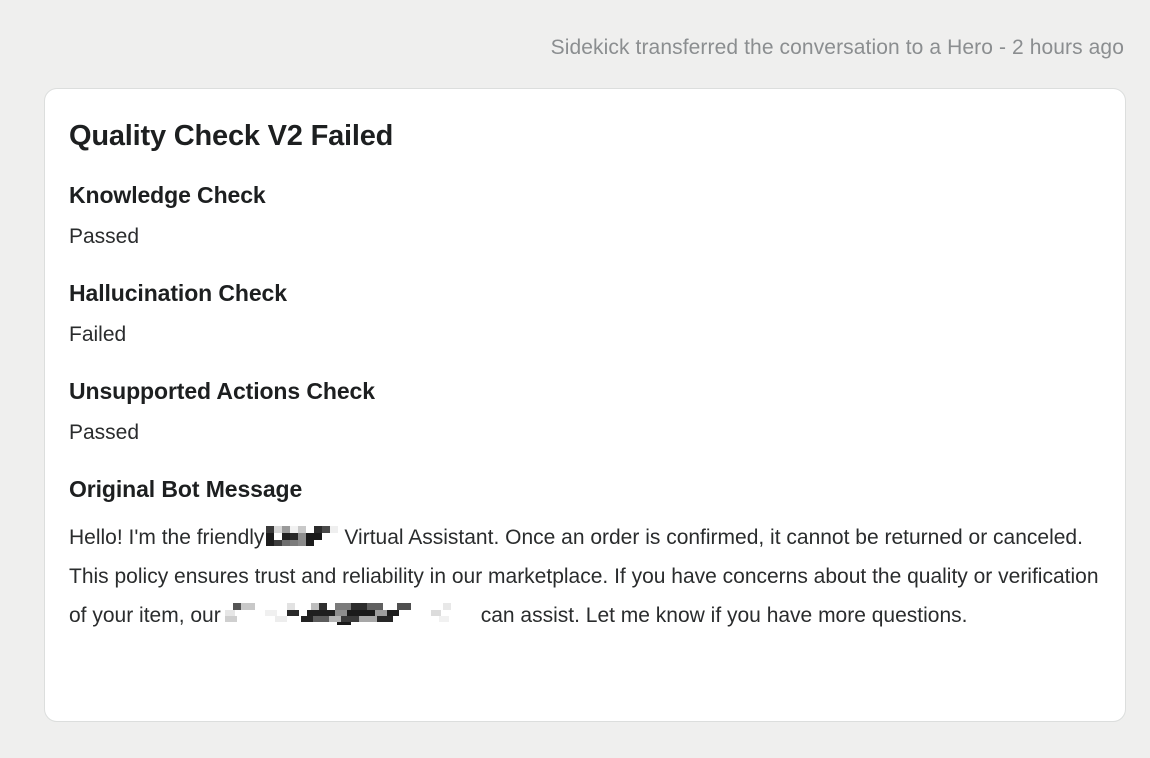  Describe the element at coordinates (585, 215) in the screenshot. I see `section-knowledge-check: Knowledge Check Passed` at that location.